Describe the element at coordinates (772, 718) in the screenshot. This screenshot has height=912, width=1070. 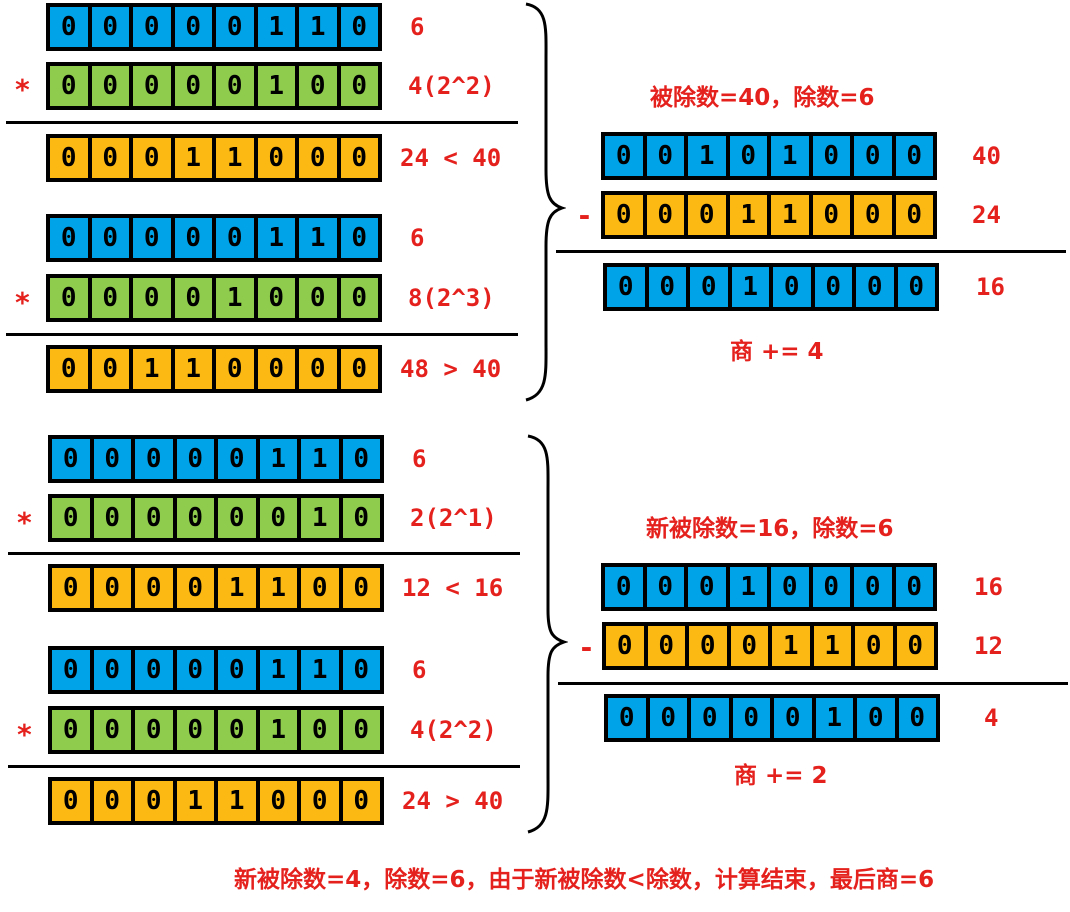
I see `remainder-bits-row: 00000100` at that location.